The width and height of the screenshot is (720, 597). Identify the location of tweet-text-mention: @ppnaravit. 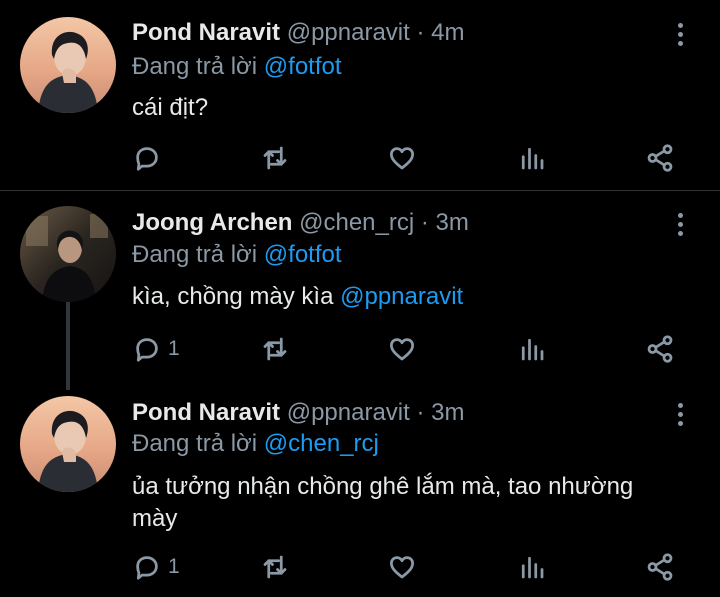
(401, 296).